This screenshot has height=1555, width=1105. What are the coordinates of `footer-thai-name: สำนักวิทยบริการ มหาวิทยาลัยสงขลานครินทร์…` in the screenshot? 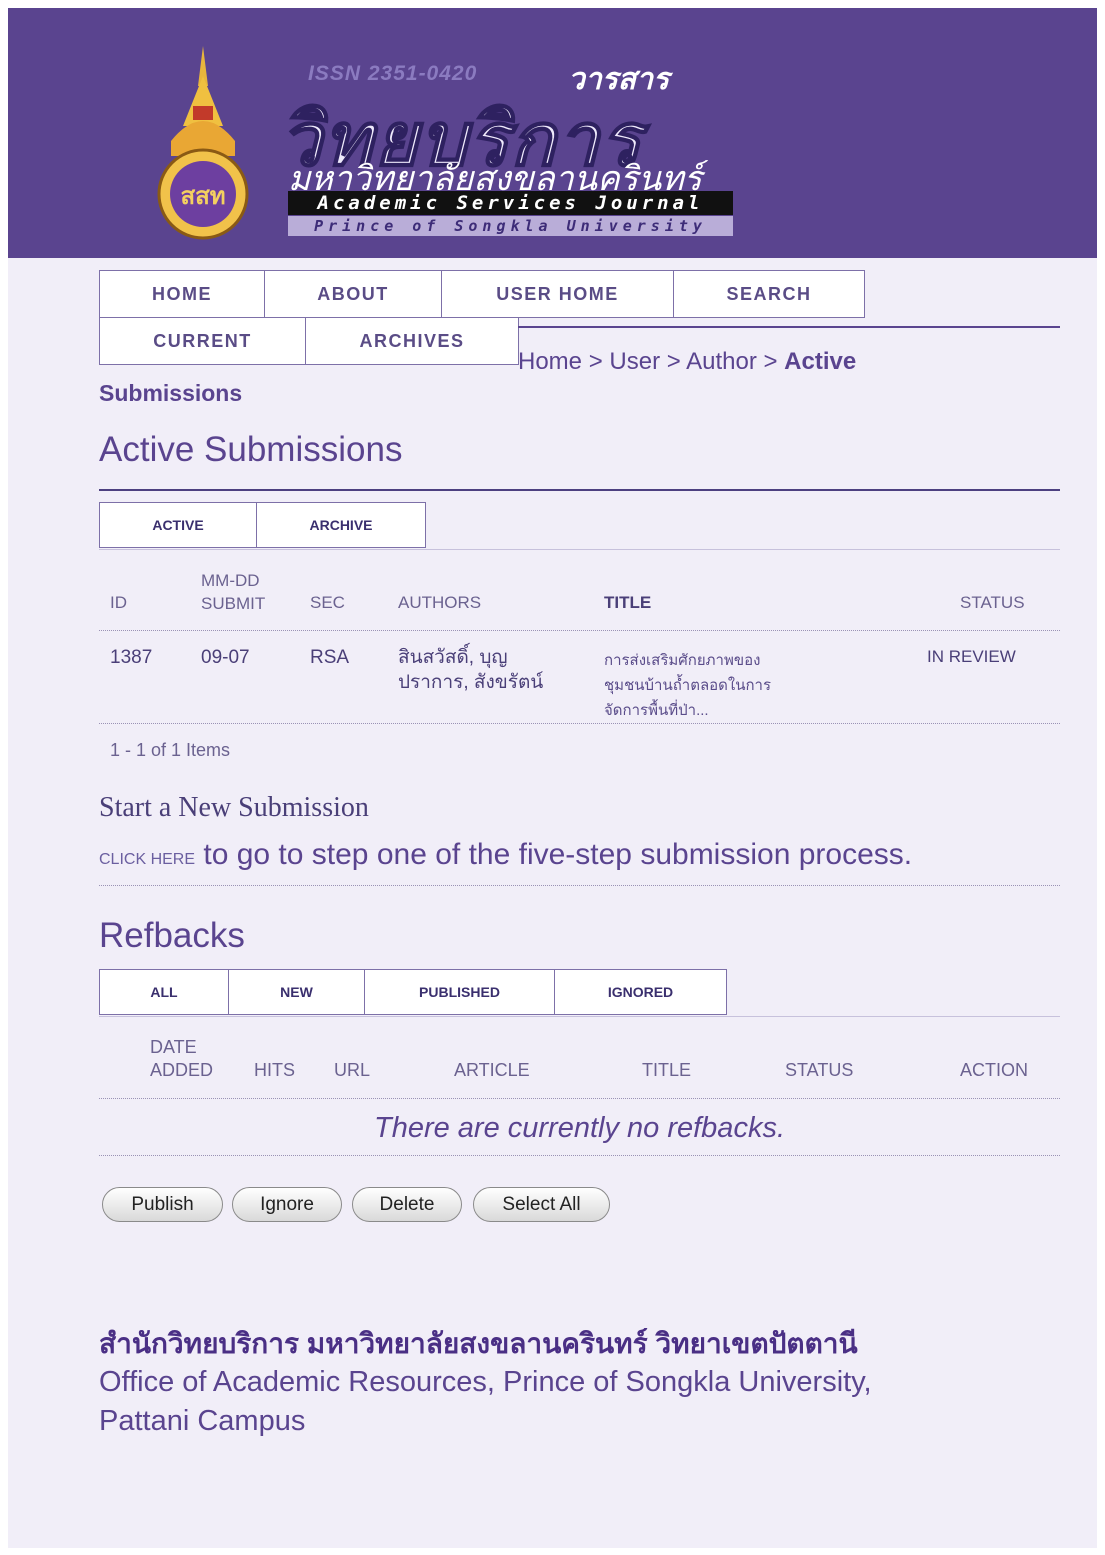 It's located at (478, 1343).